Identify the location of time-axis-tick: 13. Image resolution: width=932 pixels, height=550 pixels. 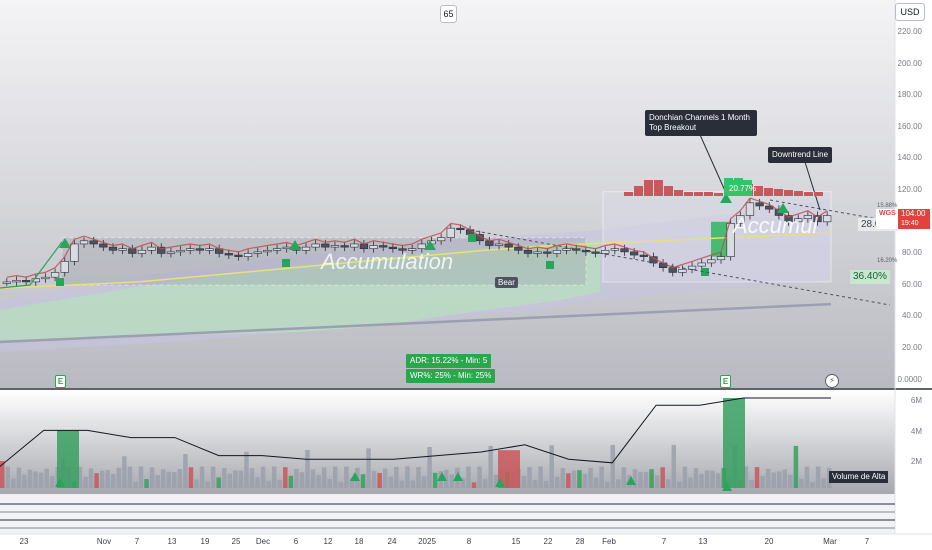
(703, 541).